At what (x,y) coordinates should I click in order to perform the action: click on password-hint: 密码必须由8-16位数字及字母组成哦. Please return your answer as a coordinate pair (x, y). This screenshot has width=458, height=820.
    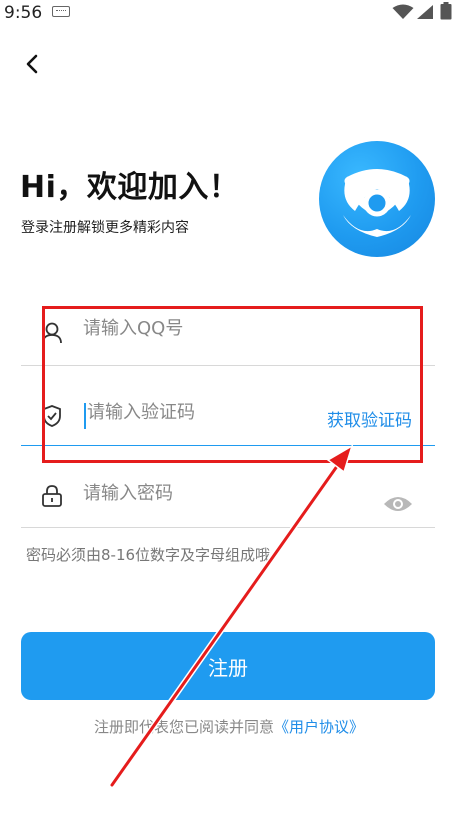
    Looking at the image, I should click on (148, 555).